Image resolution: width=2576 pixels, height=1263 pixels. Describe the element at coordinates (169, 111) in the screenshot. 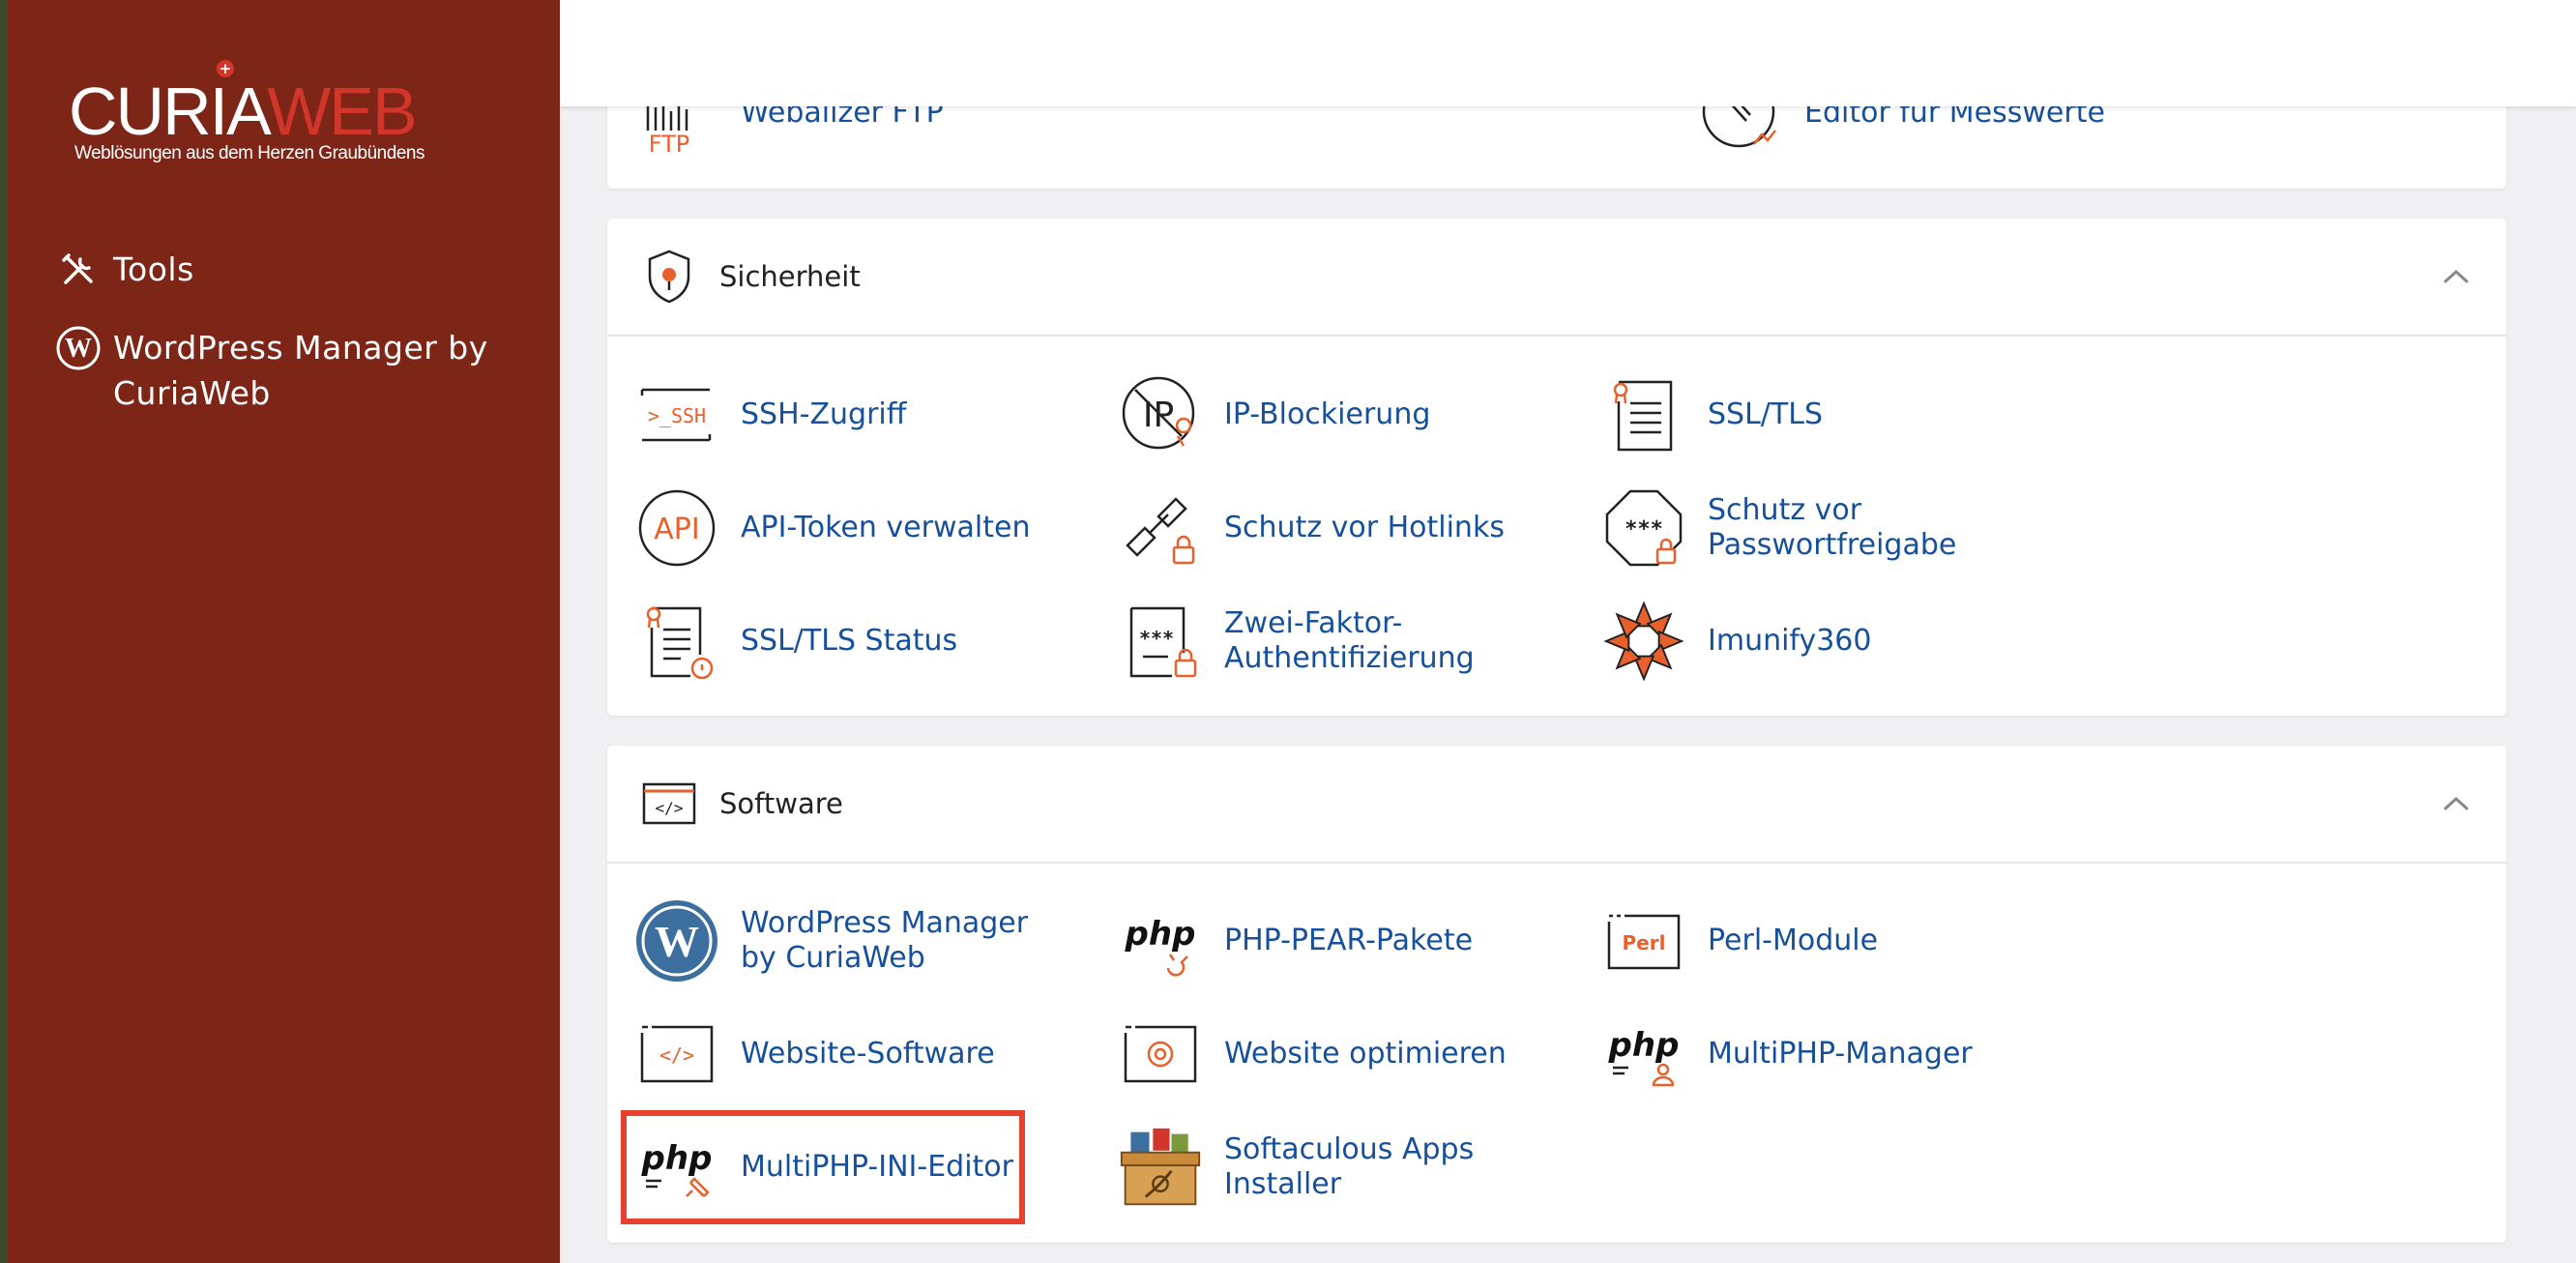

I see `logo-word-curia: CURIA` at that location.